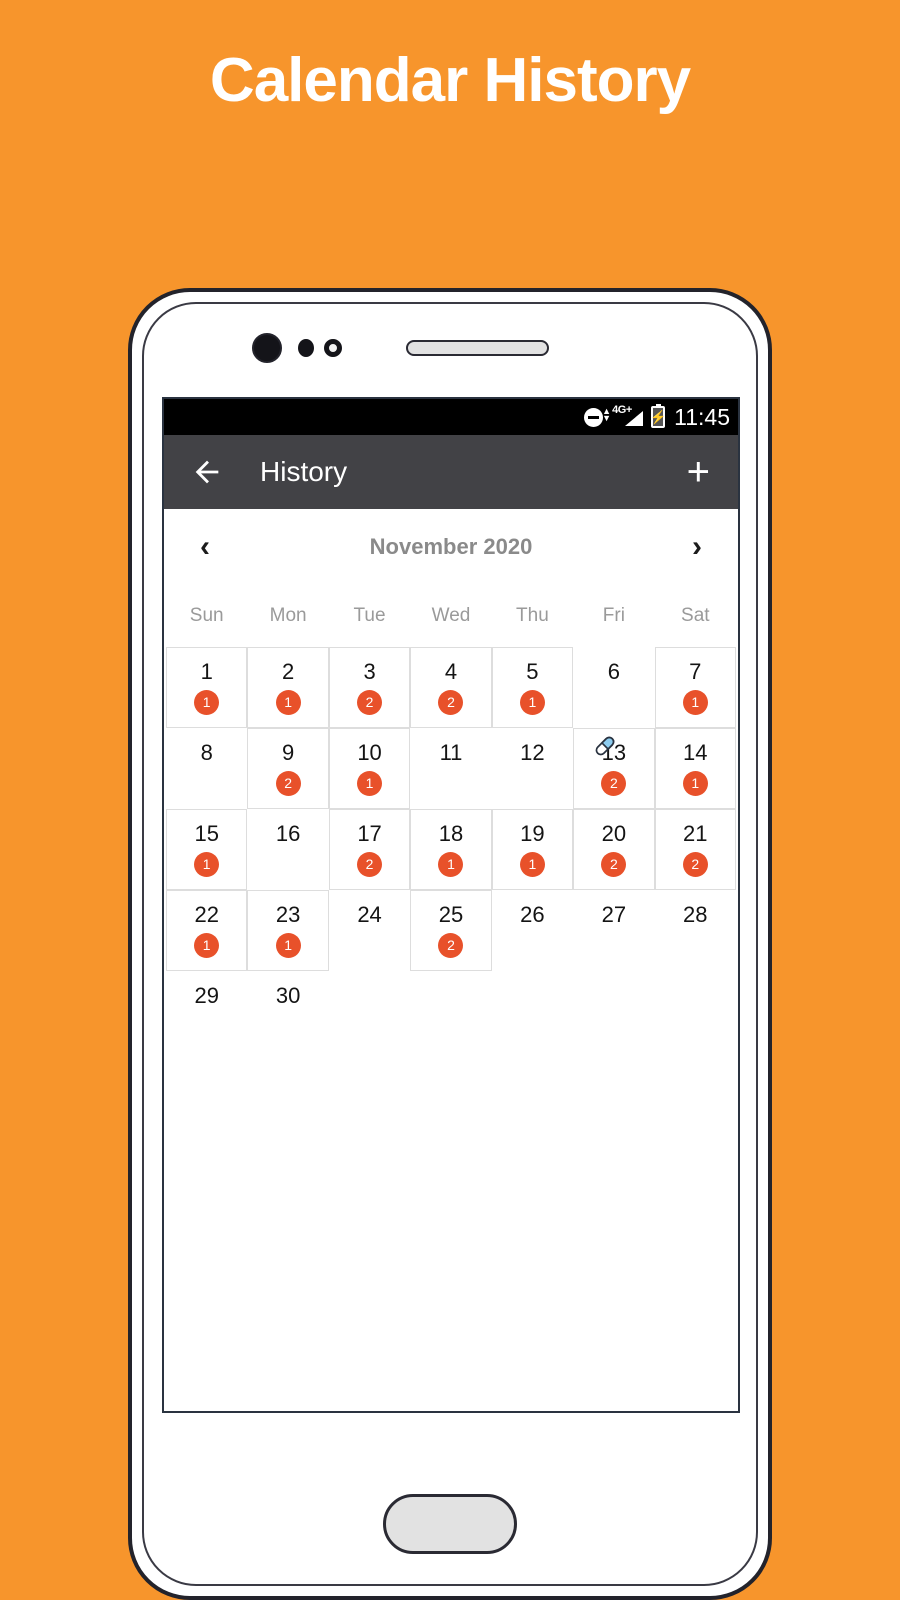 The width and height of the screenshot is (900, 1600). Describe the element at coordinates (613, 671) in the screenshot. I see `day-number: 6` at that location.